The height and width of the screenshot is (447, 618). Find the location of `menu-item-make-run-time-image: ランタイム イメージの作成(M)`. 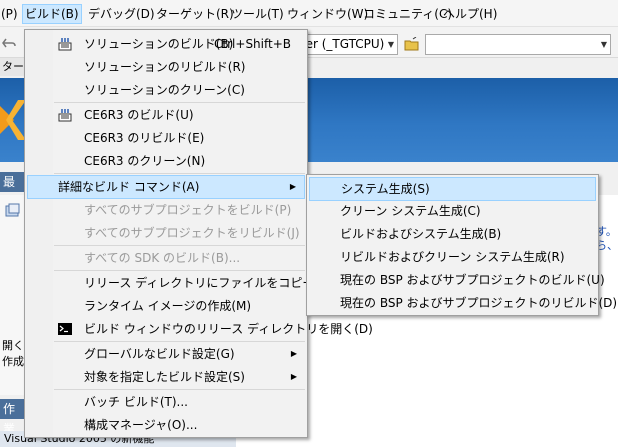

menu-item-make-run-time-image: ランタイム イメージの作成(M) is located at coordinates (166, 306).